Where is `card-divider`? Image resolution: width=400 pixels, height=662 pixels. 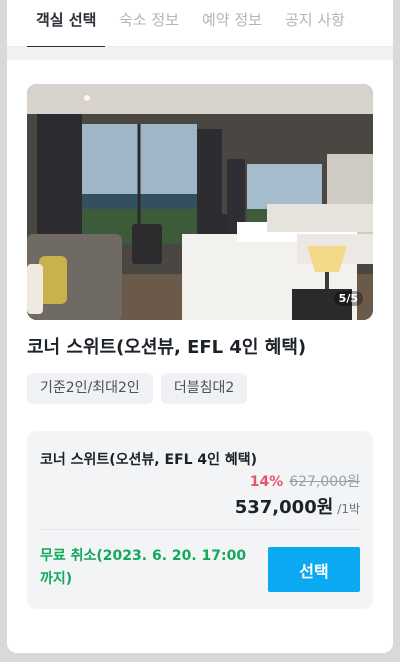 card-divider is located at coordinates (200, 529).